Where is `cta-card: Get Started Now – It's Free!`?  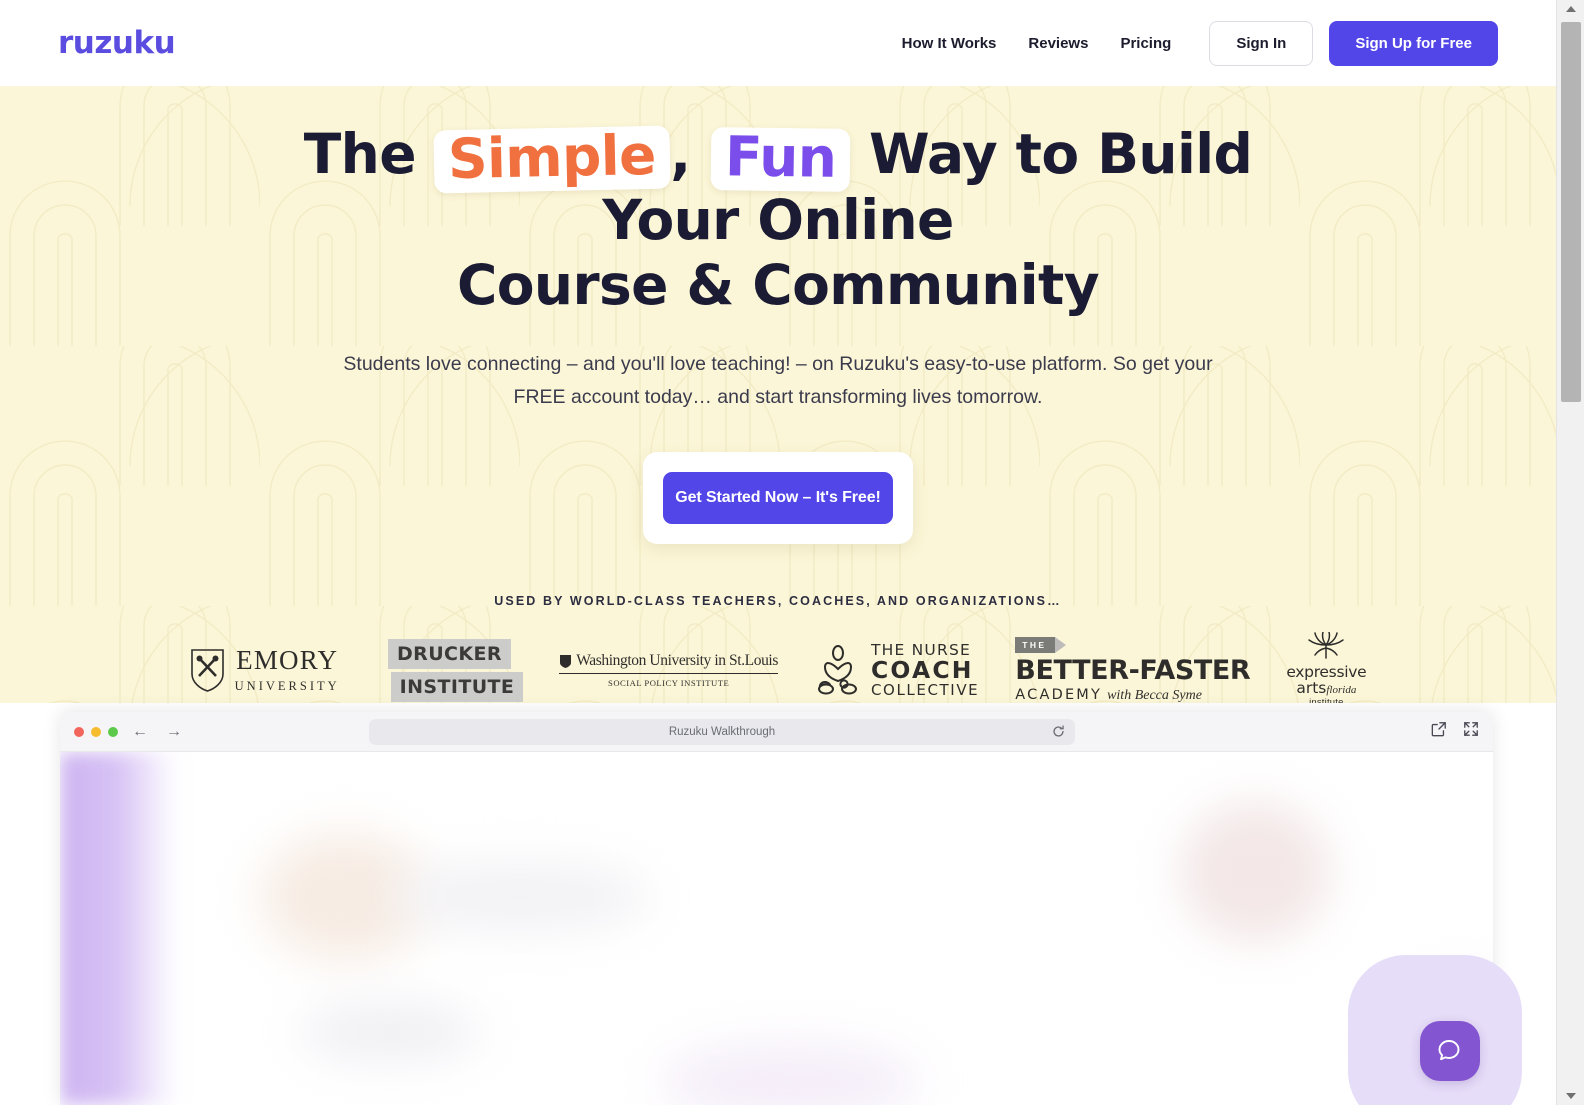 cta-card: Get Started Now – It's Free! is located at coordinates (778, 498).